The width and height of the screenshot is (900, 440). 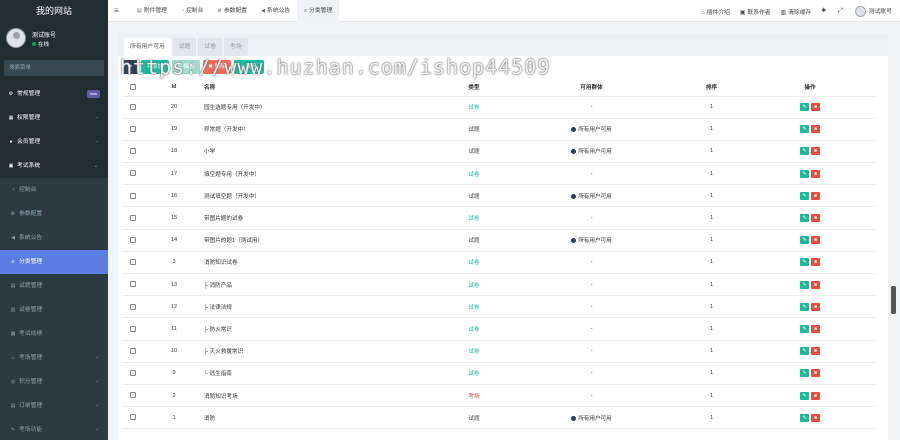 I want to click on sidebar-item: ▣ 考试系统 ⌄, so click(x=54, y=166).